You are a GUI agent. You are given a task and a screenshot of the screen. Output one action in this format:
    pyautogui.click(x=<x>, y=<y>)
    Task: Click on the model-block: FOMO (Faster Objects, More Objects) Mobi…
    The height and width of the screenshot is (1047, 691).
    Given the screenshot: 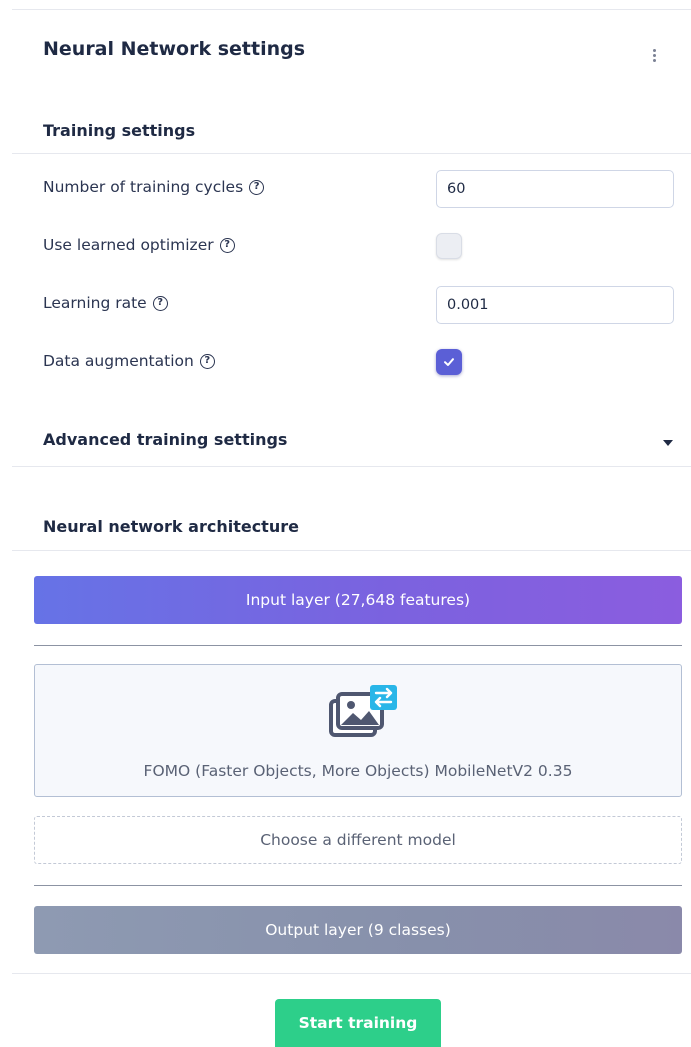 What is the action you would take?
    pyautogui.click(x=358, y=730)
    